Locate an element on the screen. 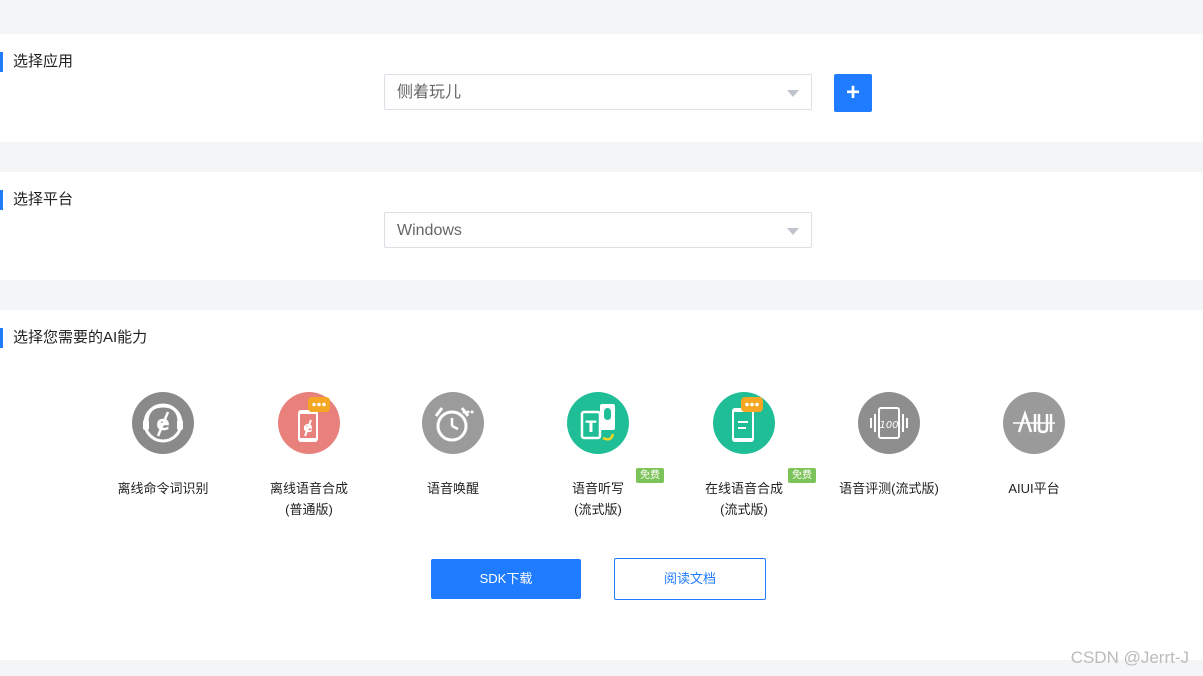 This screenshot has height=676, width=1203. ai-item-label: AIUI平台 is located at coordinates (1034, 488).